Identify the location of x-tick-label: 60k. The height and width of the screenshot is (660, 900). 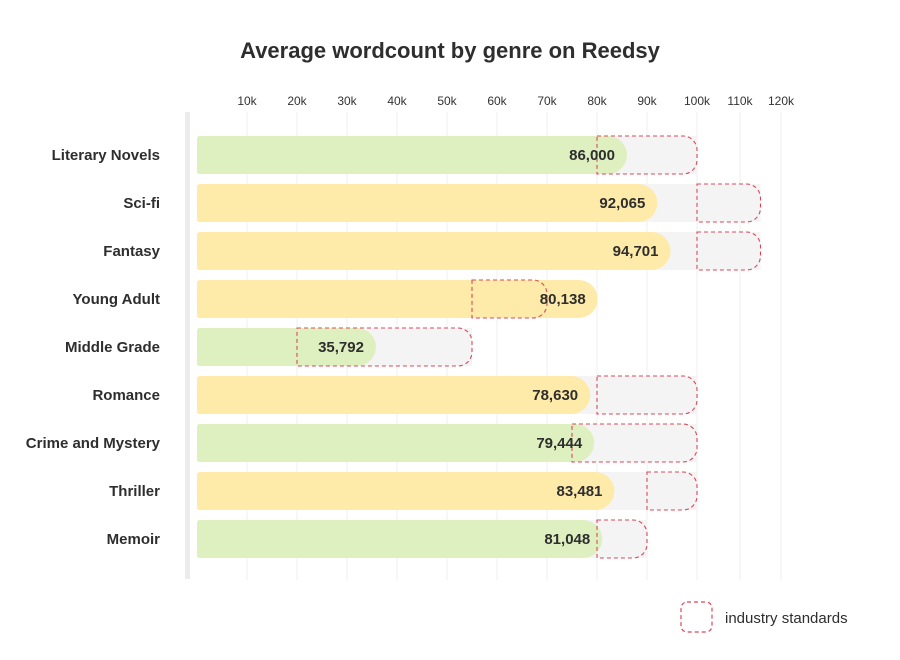
(497, 101).